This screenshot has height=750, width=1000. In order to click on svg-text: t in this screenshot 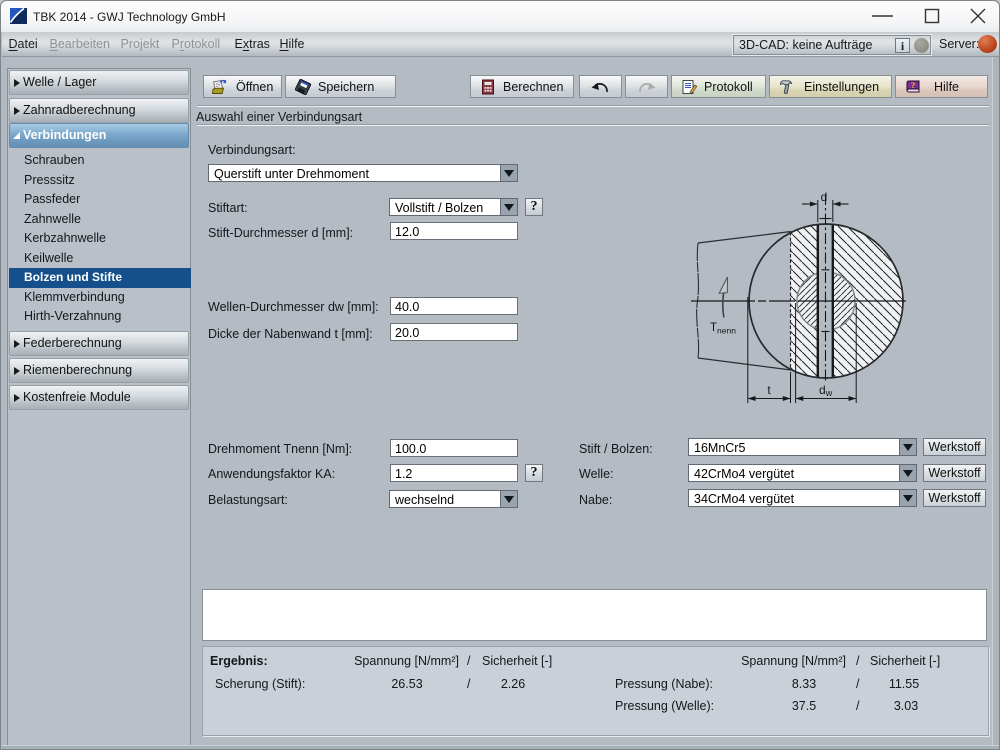, I will do `click(769, 390)`.